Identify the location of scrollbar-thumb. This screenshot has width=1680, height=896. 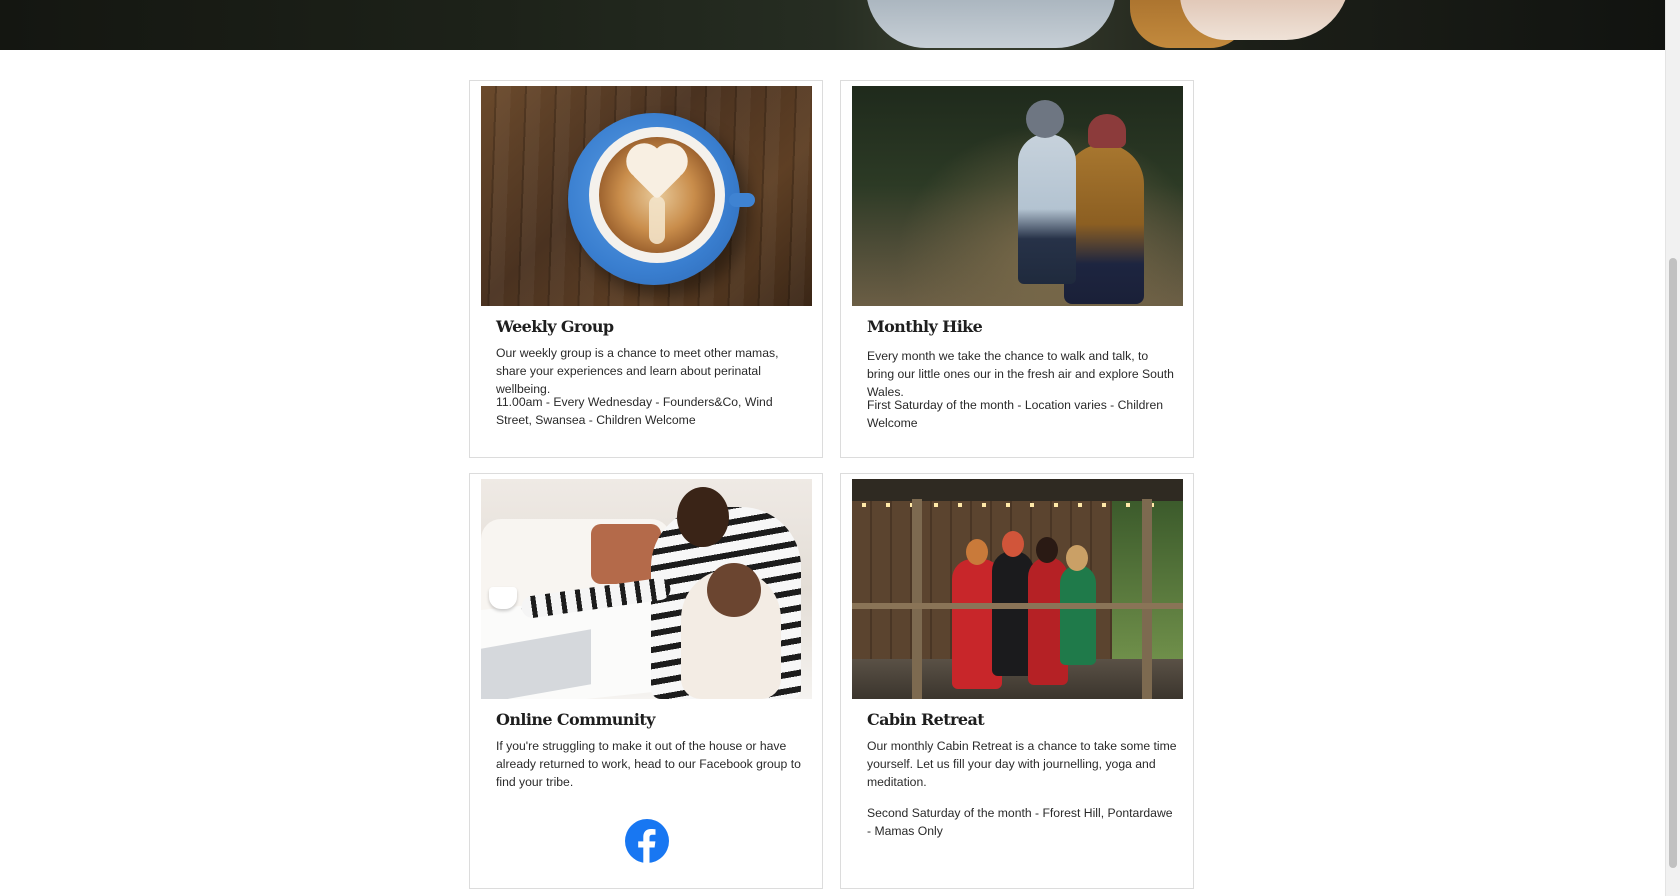
(1673, 563).